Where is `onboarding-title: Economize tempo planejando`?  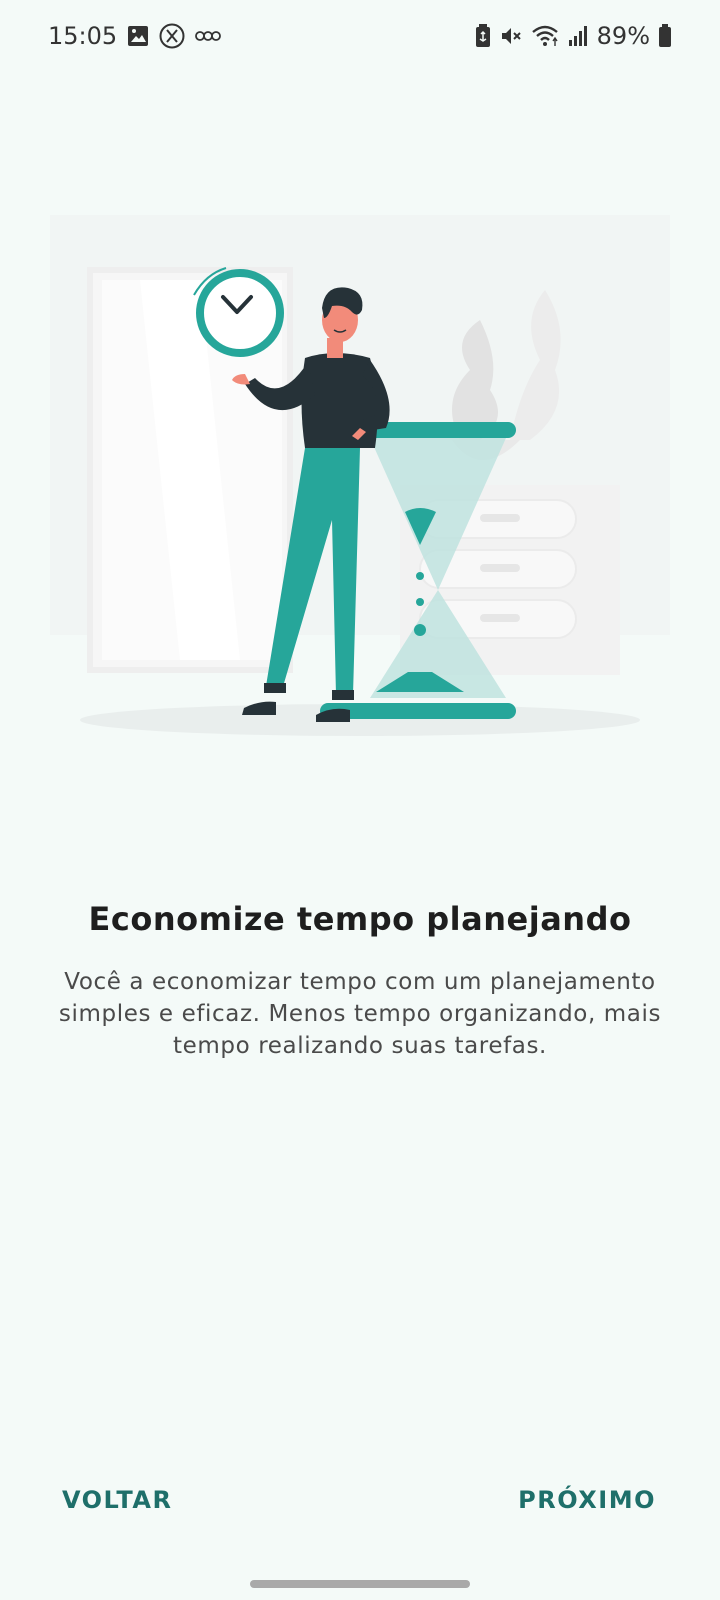
onboarding-title: Economize tempo planejando is located at coordinates (360, 919).